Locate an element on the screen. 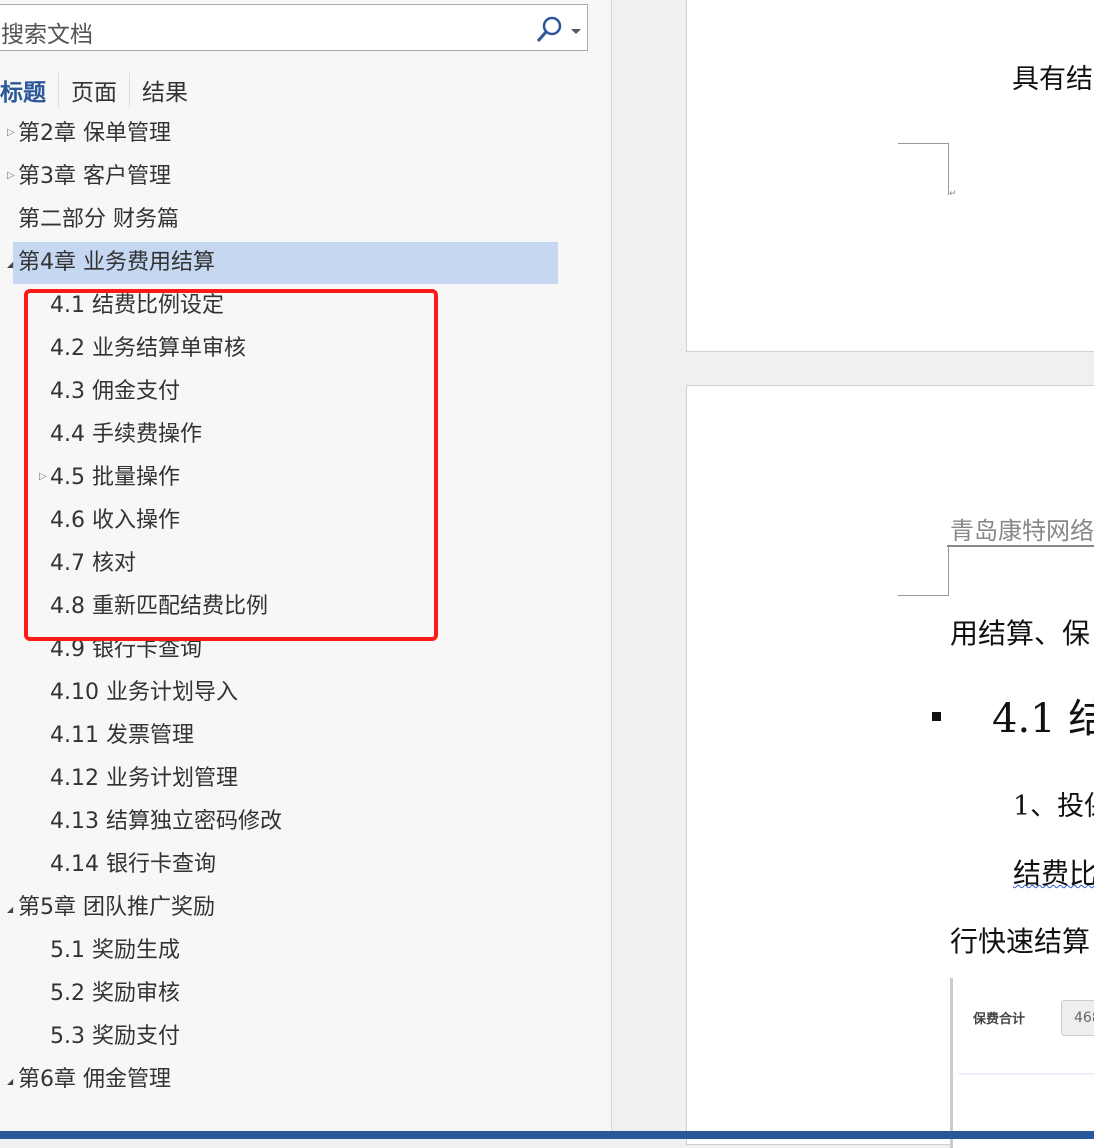  nav-item-label: 4.10 业务计划导入 is located at coordinates (144, 692).